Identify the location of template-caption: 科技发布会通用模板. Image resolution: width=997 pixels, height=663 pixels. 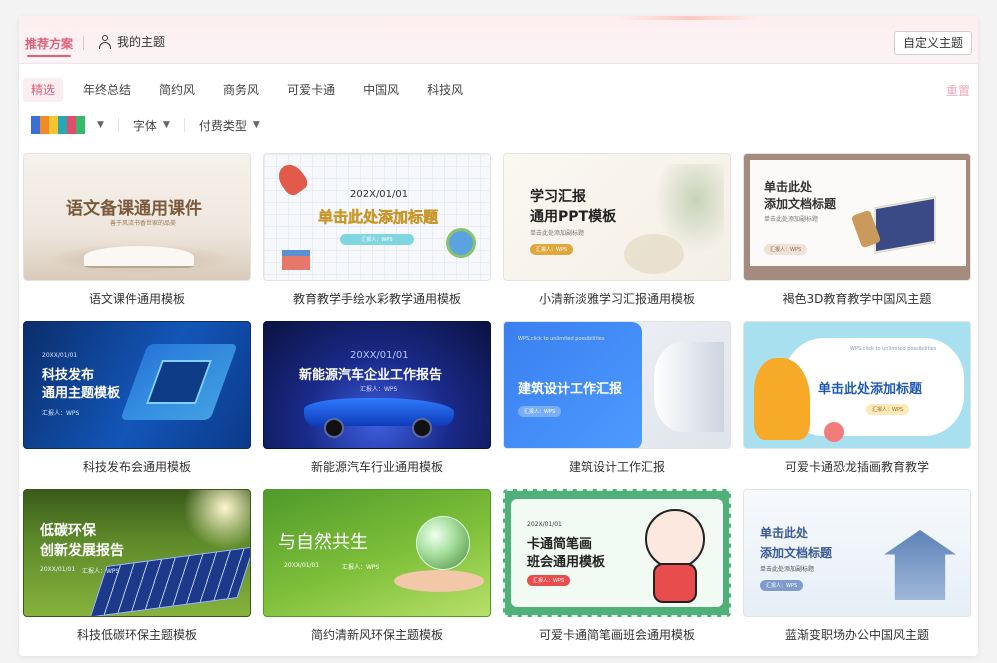
(137, 466).